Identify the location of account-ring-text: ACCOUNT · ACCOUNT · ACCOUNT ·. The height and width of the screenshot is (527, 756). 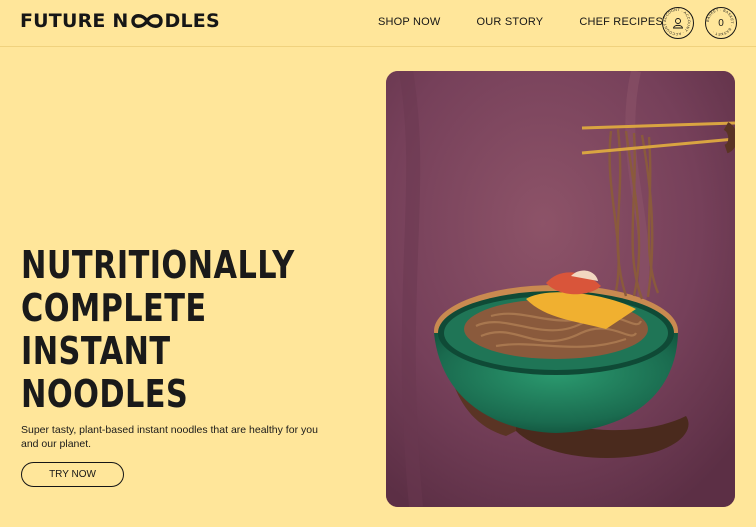
(676, 21).